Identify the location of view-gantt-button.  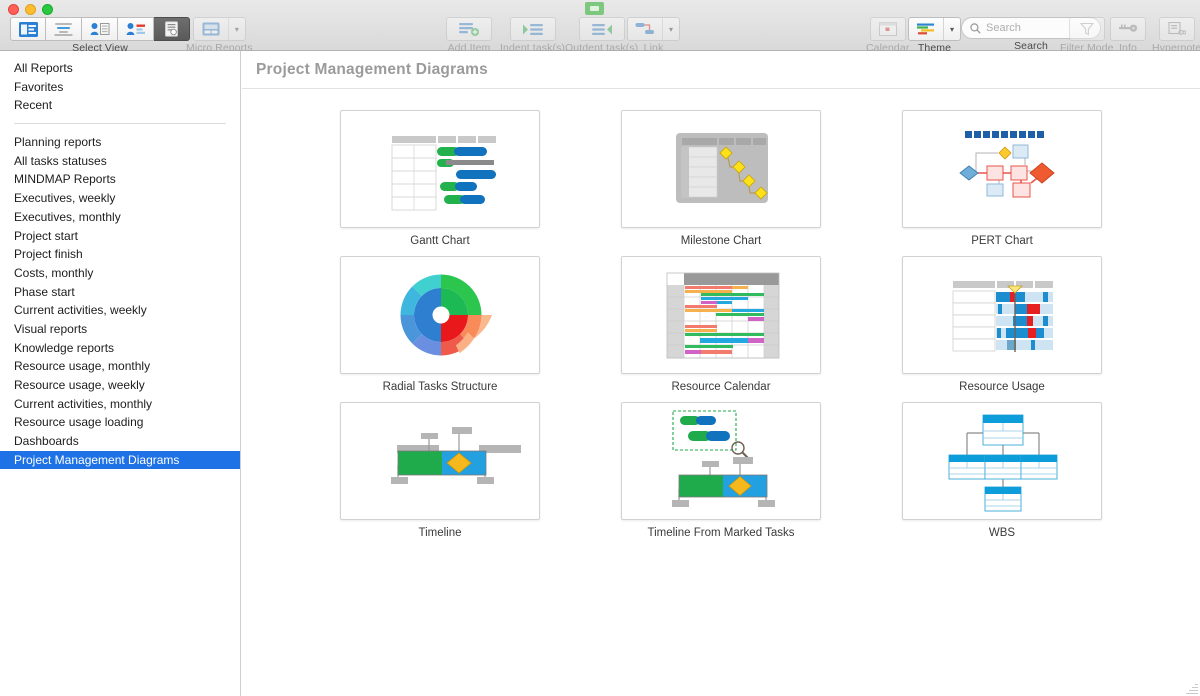
(28, 29).